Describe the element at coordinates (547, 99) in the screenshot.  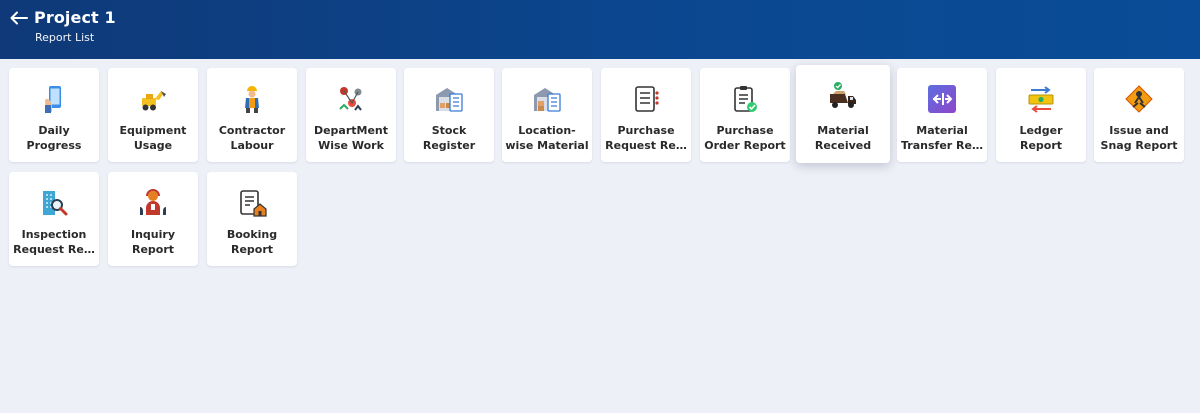
I see `warehouse-boxes-icon` at that location.